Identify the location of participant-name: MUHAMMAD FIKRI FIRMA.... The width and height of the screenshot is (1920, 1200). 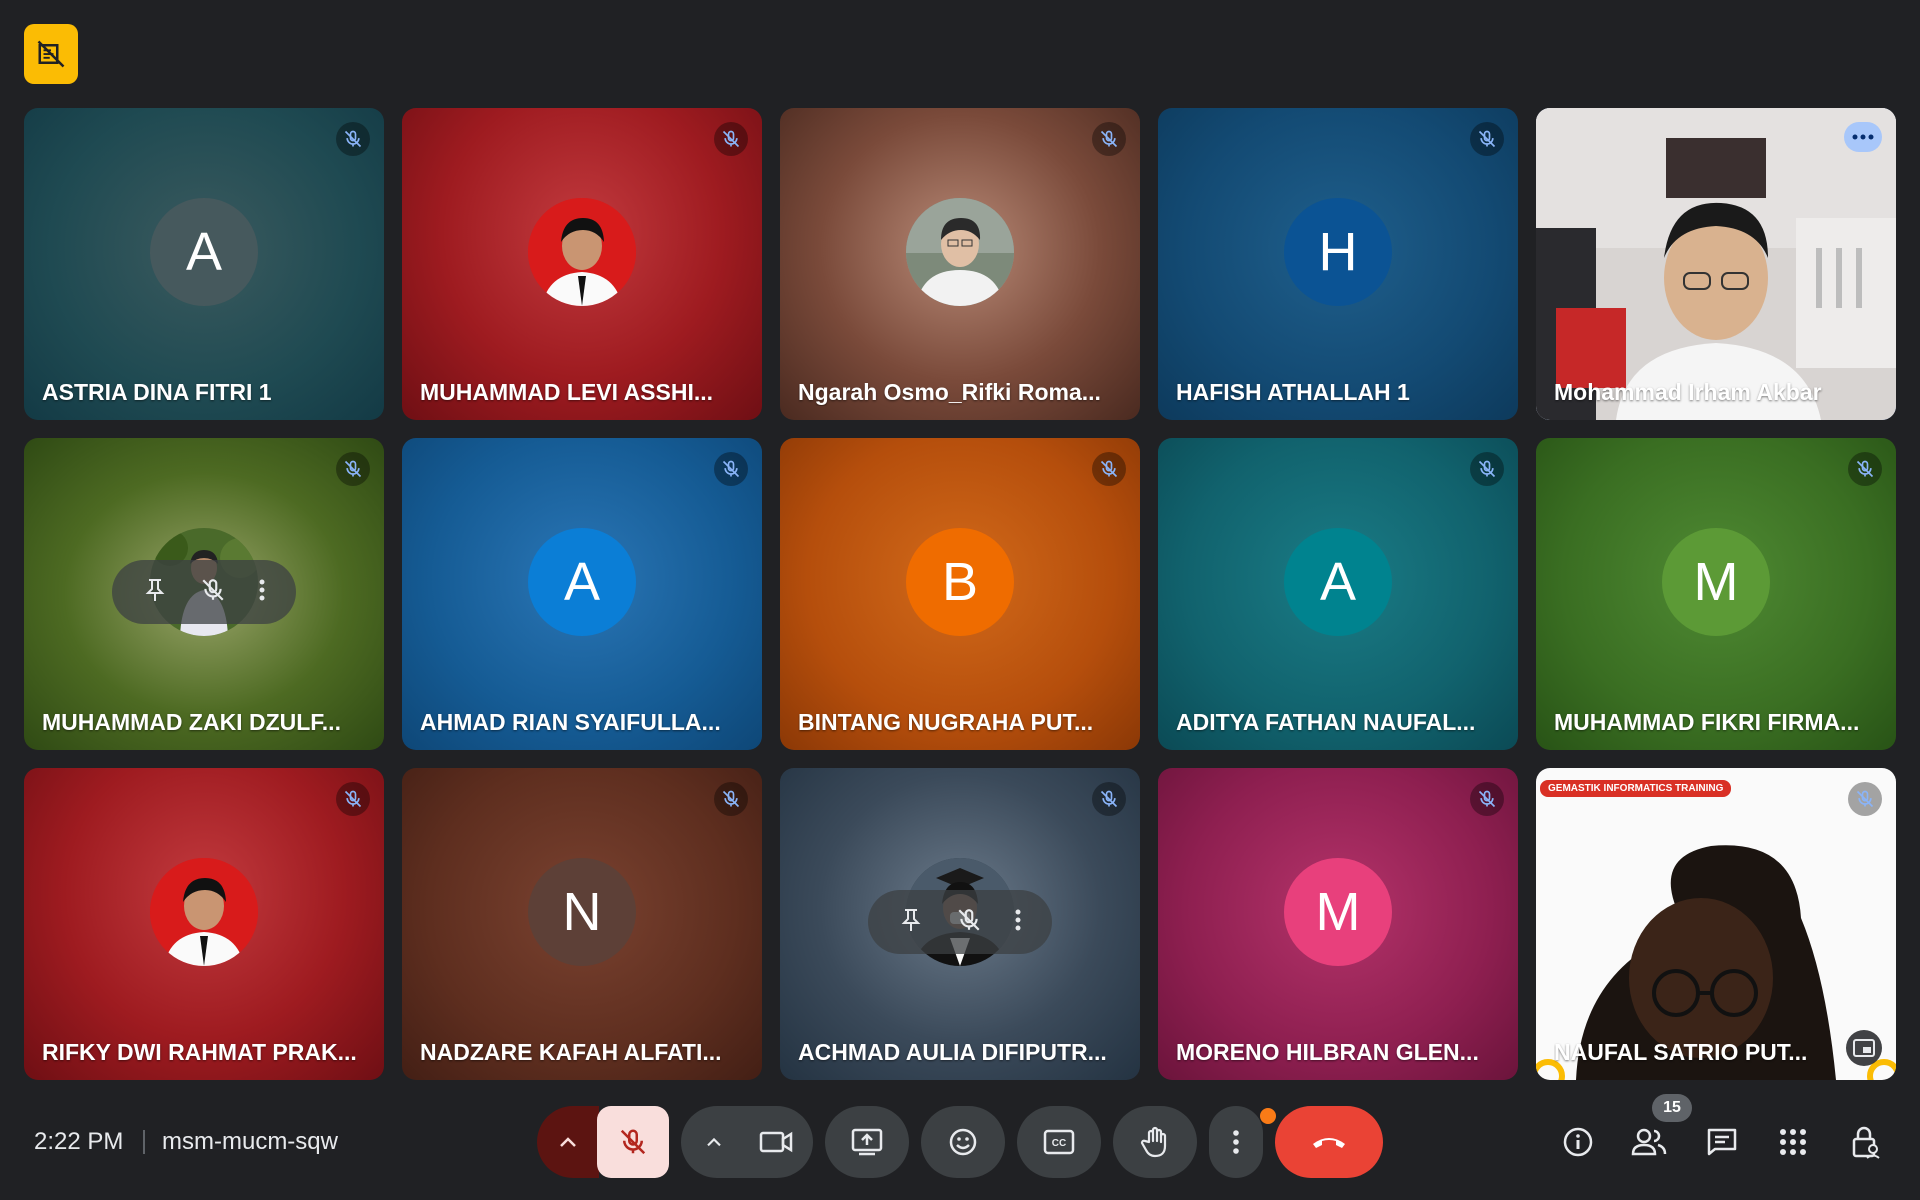
(1707, 722).